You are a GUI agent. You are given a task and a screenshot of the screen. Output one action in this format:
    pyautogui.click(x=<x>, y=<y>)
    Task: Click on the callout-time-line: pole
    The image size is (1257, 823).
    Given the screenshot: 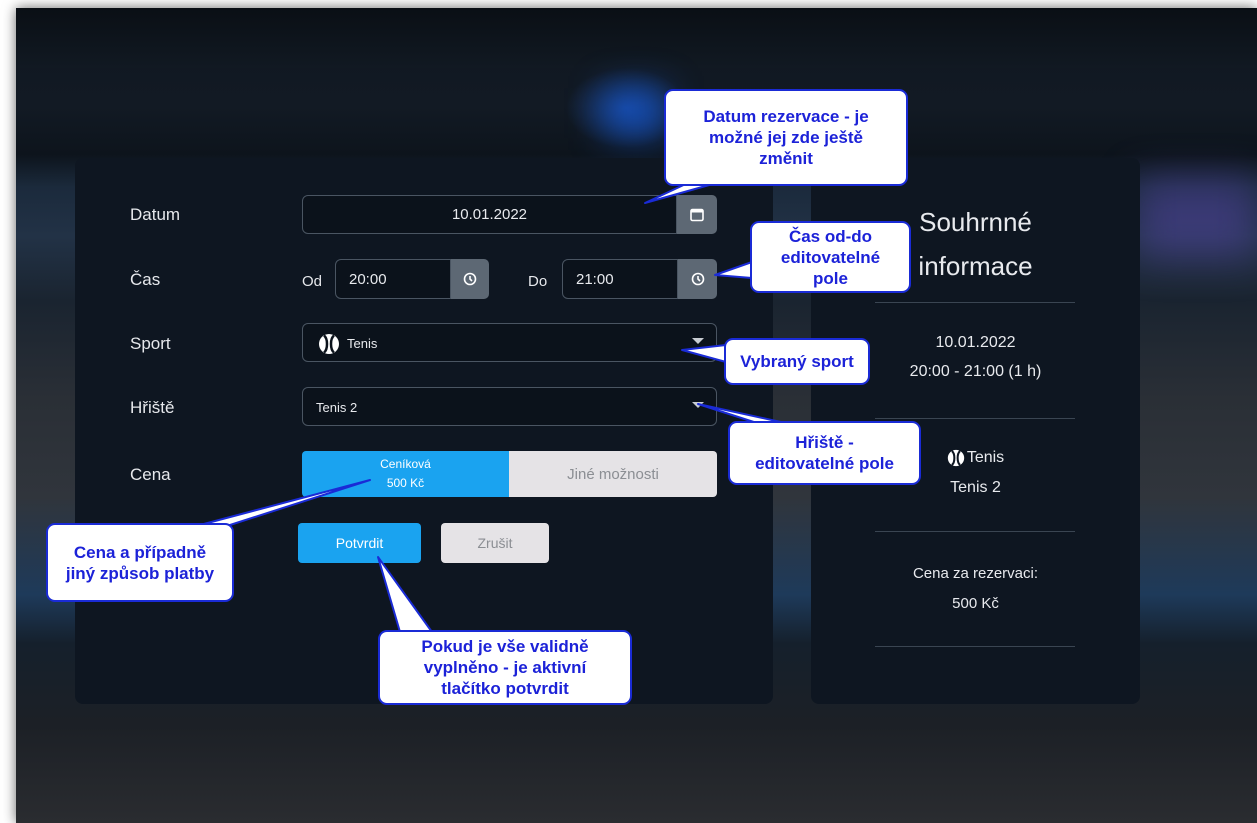 What is the action you would take?
    pyautogui.click(x=830, y=278)
    